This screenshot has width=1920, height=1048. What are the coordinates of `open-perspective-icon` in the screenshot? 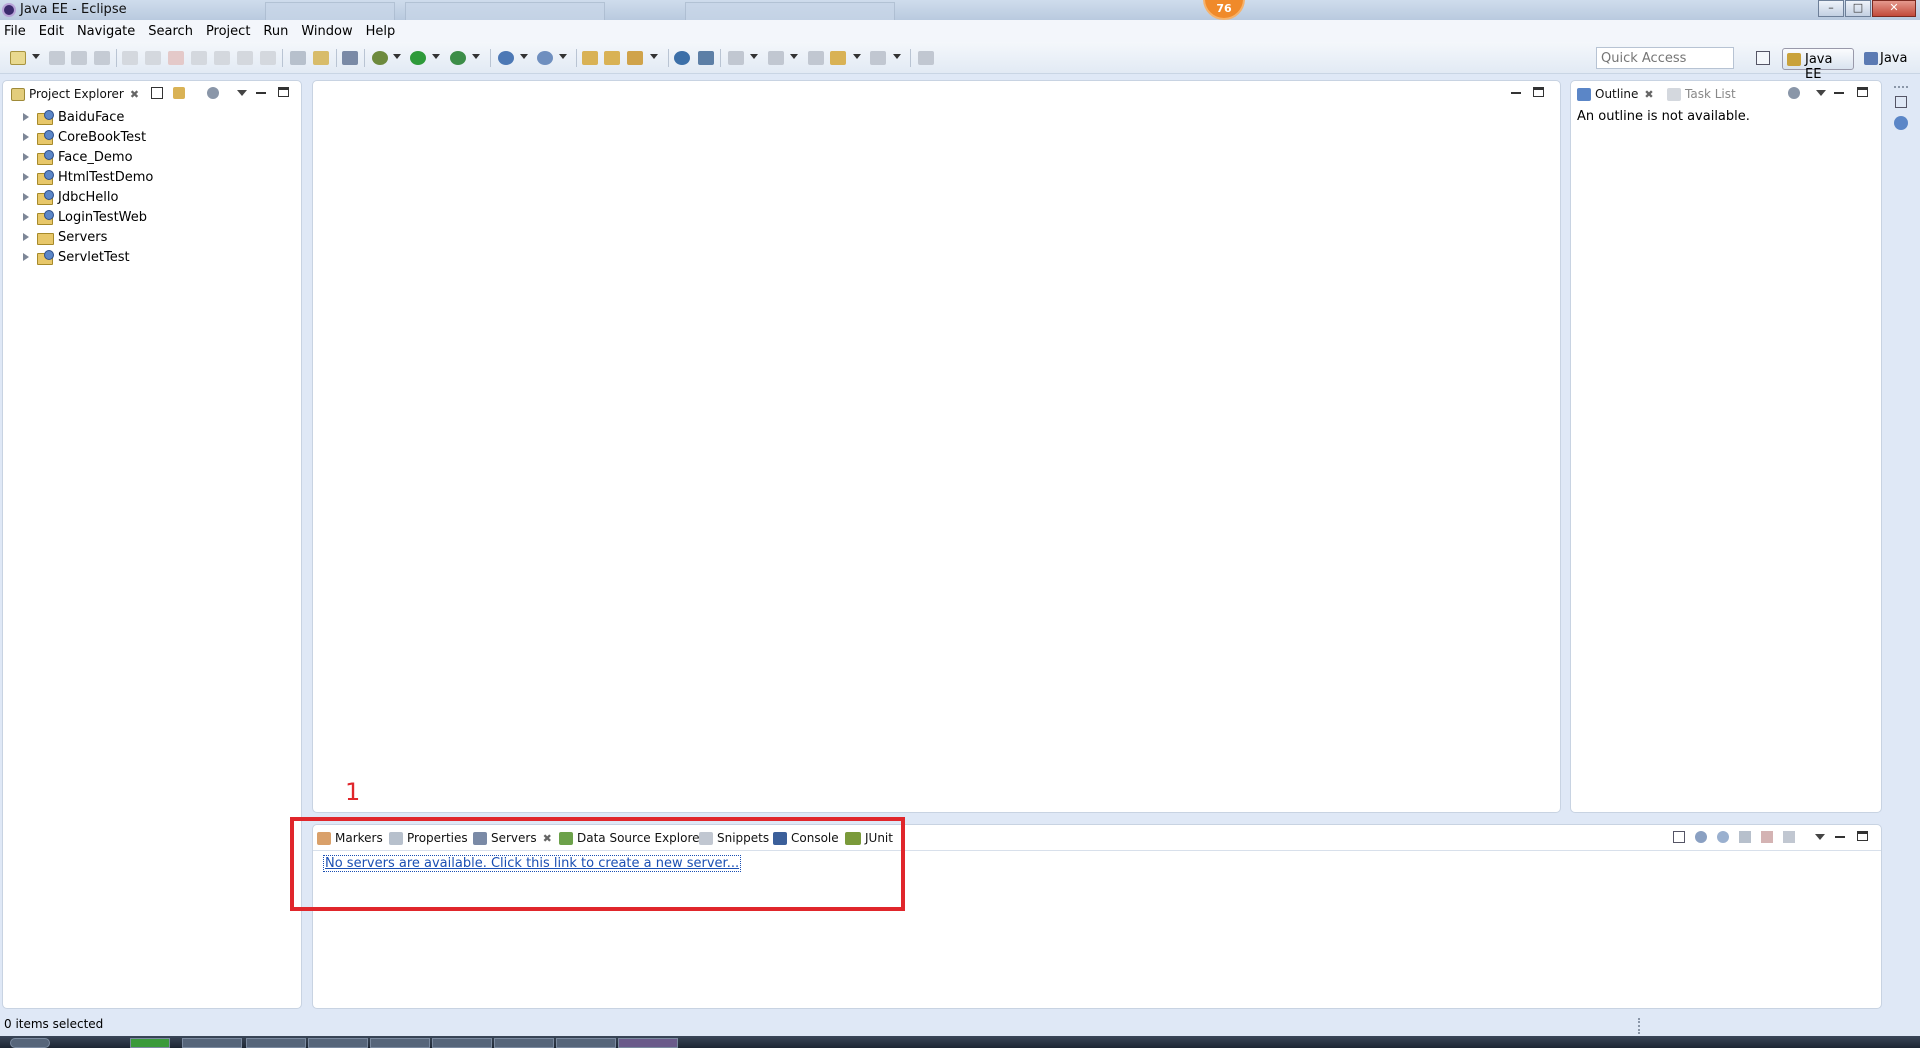 It's located at (1763, 58).